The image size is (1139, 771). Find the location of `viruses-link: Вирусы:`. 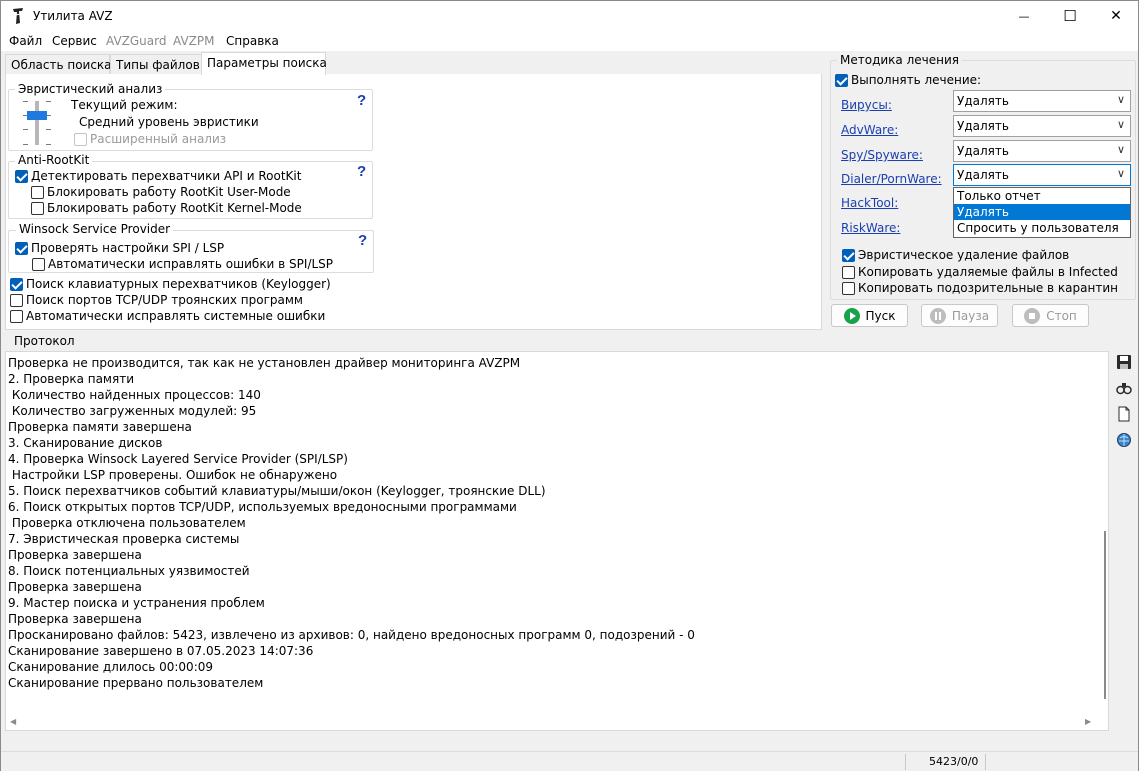

viruses-link: Вирусы: is located at coordinates (866, 105).